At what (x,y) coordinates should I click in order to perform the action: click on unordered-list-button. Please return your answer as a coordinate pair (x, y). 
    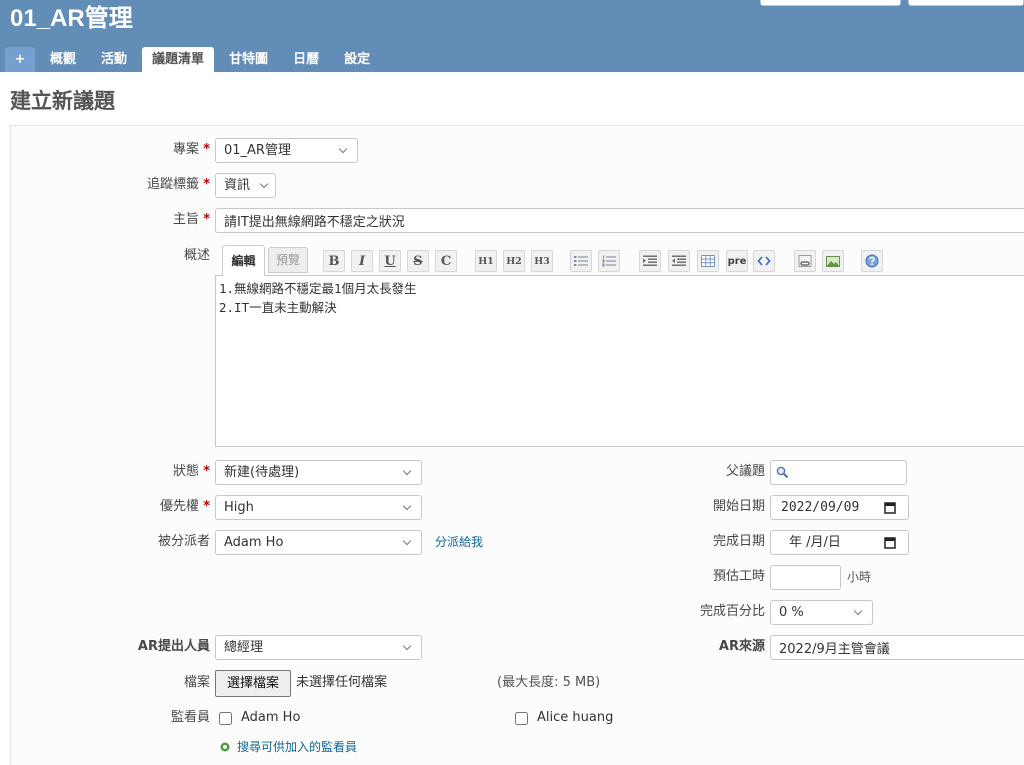
    Looking at the image, I should click on (581, 261).